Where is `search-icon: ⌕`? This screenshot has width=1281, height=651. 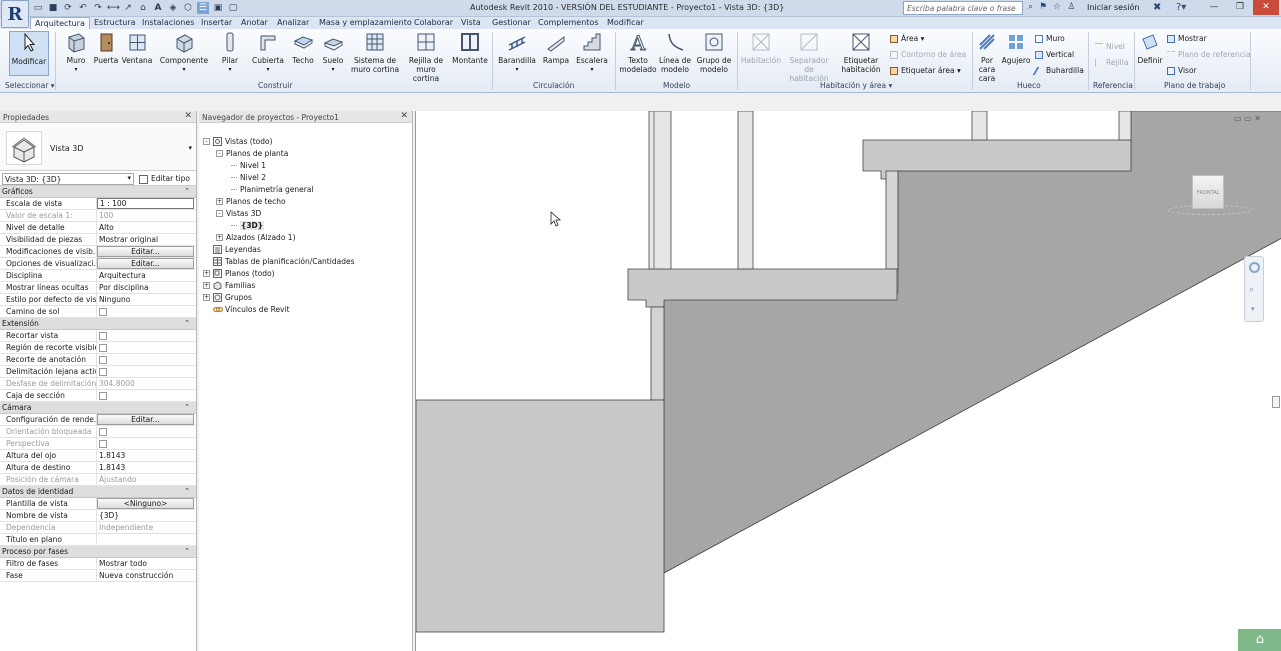
search-icon: ⌕ is located at coordinates (1030, 7).